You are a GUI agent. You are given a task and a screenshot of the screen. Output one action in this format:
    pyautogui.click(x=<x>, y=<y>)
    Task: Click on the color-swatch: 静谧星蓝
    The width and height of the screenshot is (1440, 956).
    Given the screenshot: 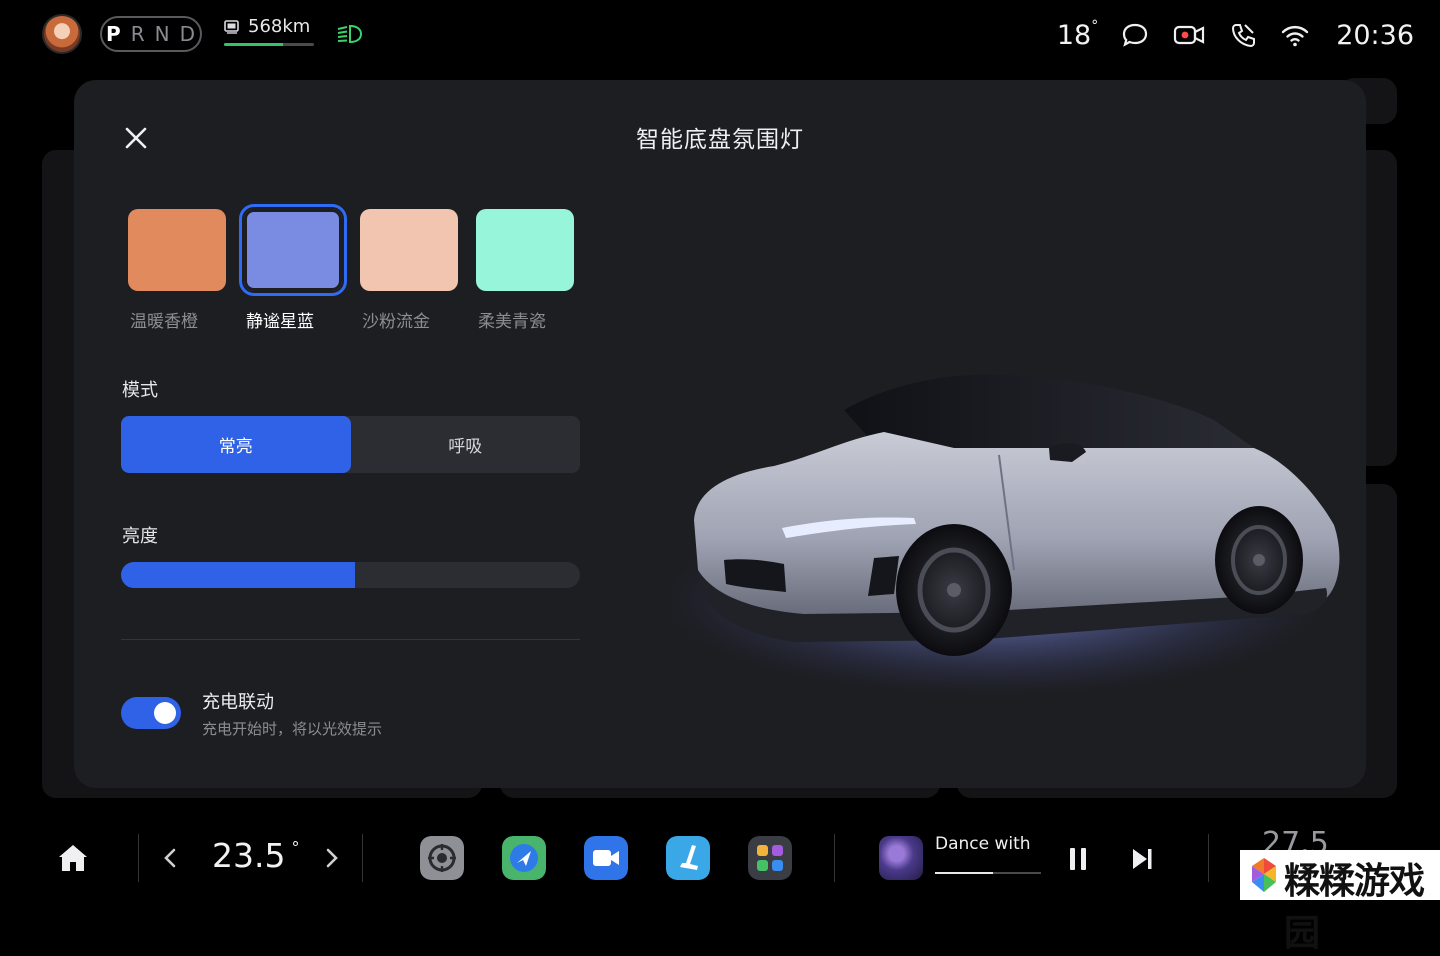 What is the action you would take?
    pyautogui.click(x=293, y=268)
    